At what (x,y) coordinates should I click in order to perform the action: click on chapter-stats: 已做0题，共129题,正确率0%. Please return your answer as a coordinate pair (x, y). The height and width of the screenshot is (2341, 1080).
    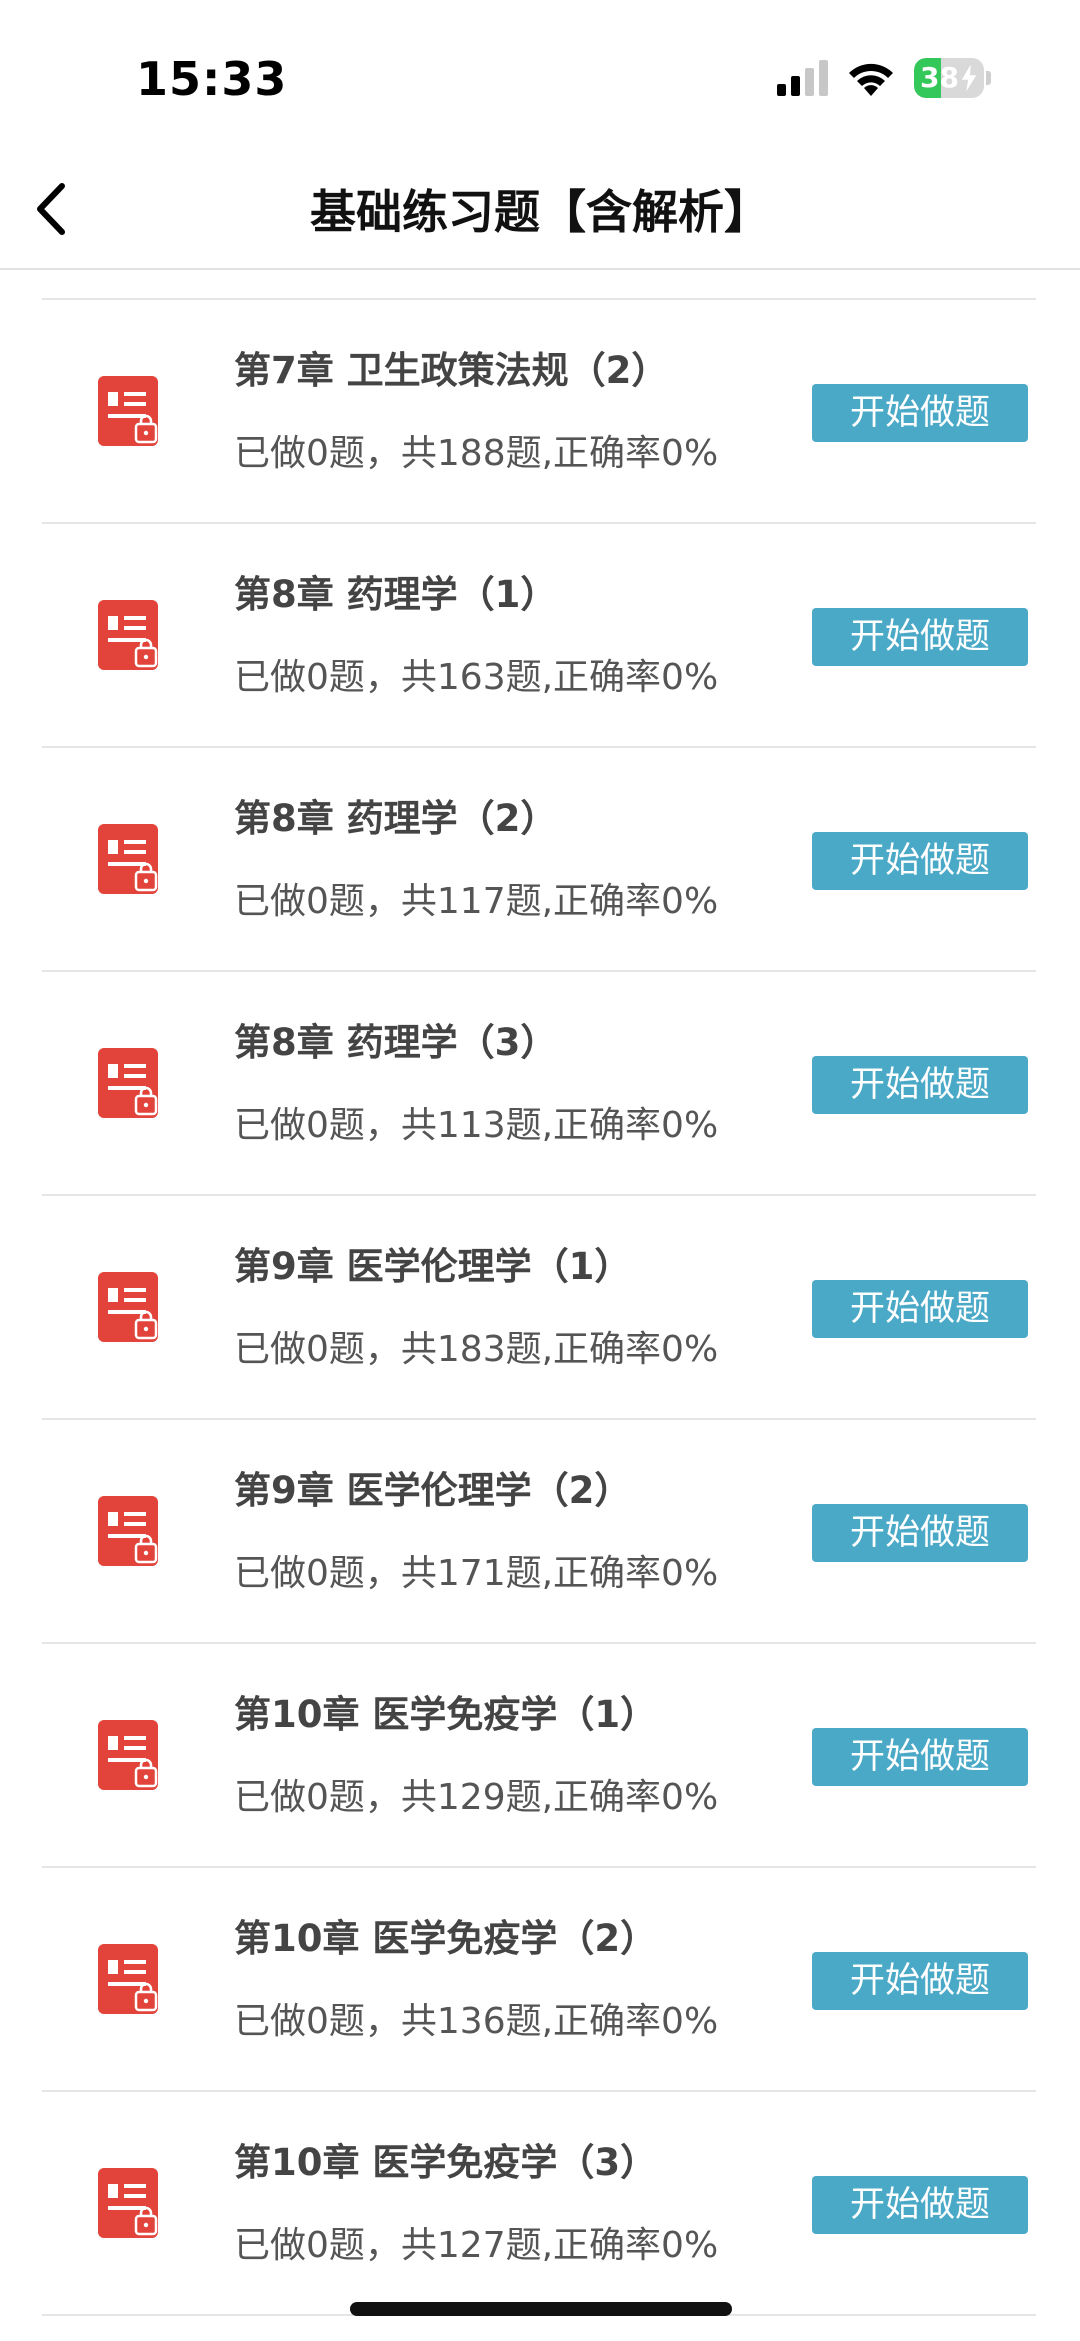
    Looking at the image, I should click on (476, 1797).